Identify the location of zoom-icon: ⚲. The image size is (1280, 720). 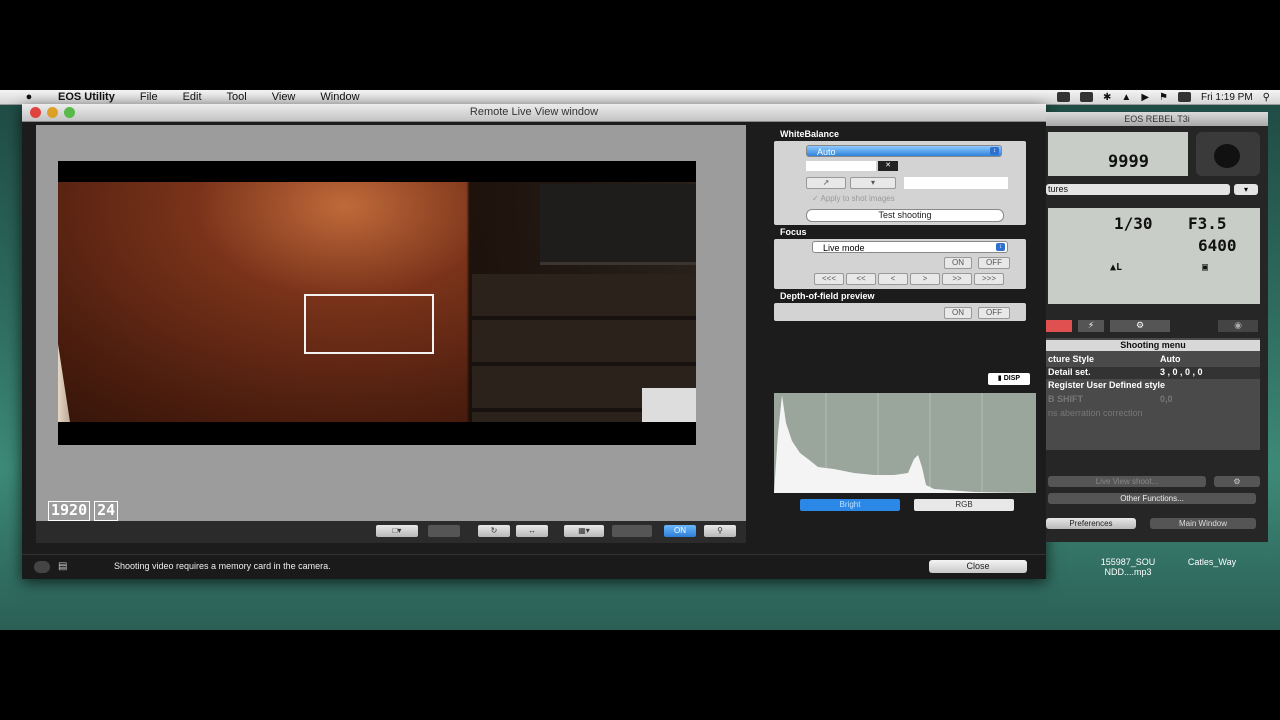
(720, 531).